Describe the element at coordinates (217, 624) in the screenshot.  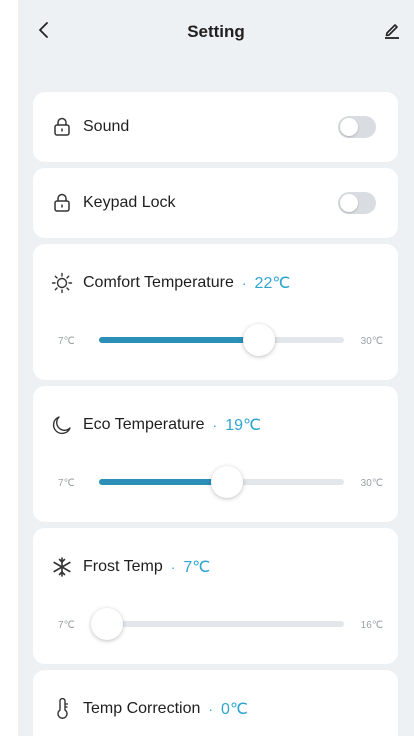
I see `frost-temp-slider` at that location.